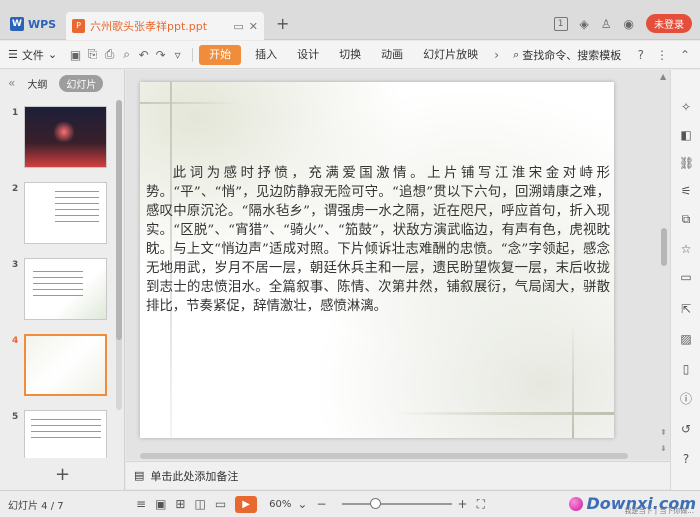 The image size is (700, 517). What do you see at coordinates (398, 475) in the screenshot?
I see `notes-pane: ▤ 单击此处添加备注` at bounding box center [398, 475].